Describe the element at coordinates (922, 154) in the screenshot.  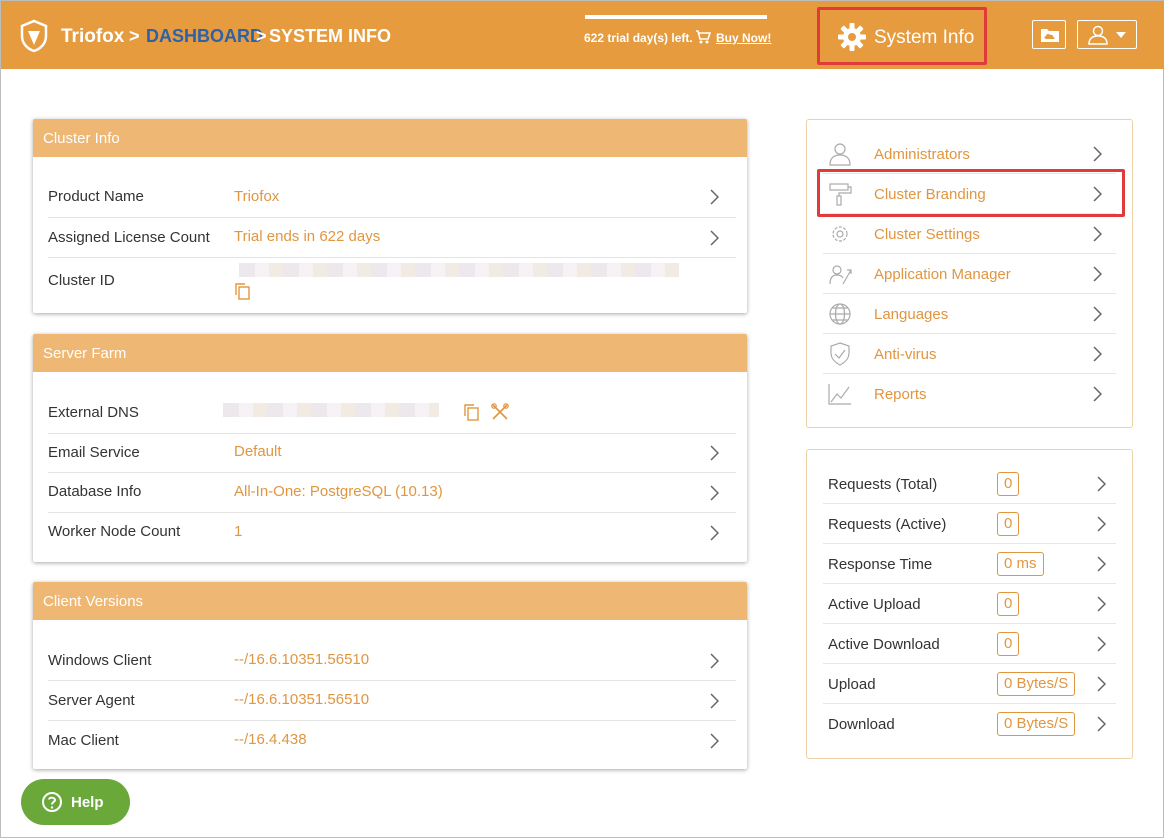
I see `menu-item-label: Administrators` at that location.